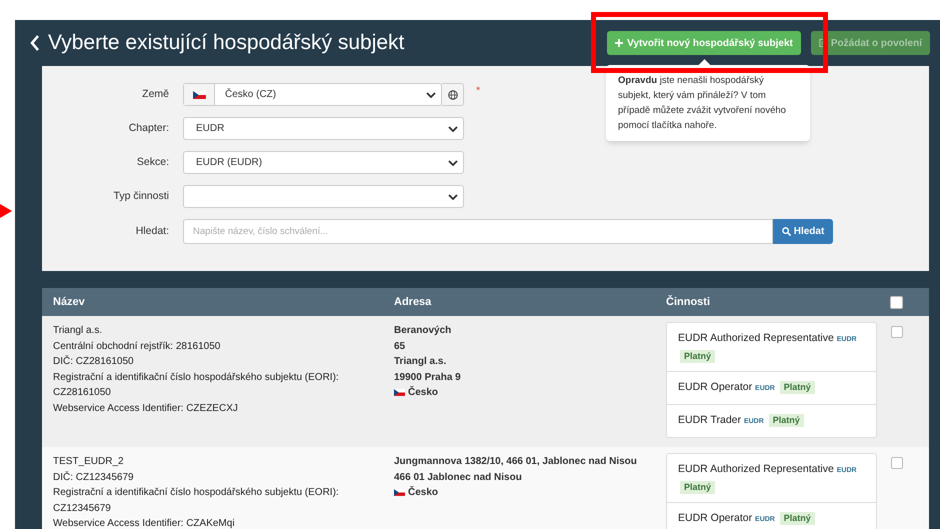  What do you see at coordinates (149, 128) in the screenshot?
I see `field-label: Chapter:` at bounding box center [149, 128].